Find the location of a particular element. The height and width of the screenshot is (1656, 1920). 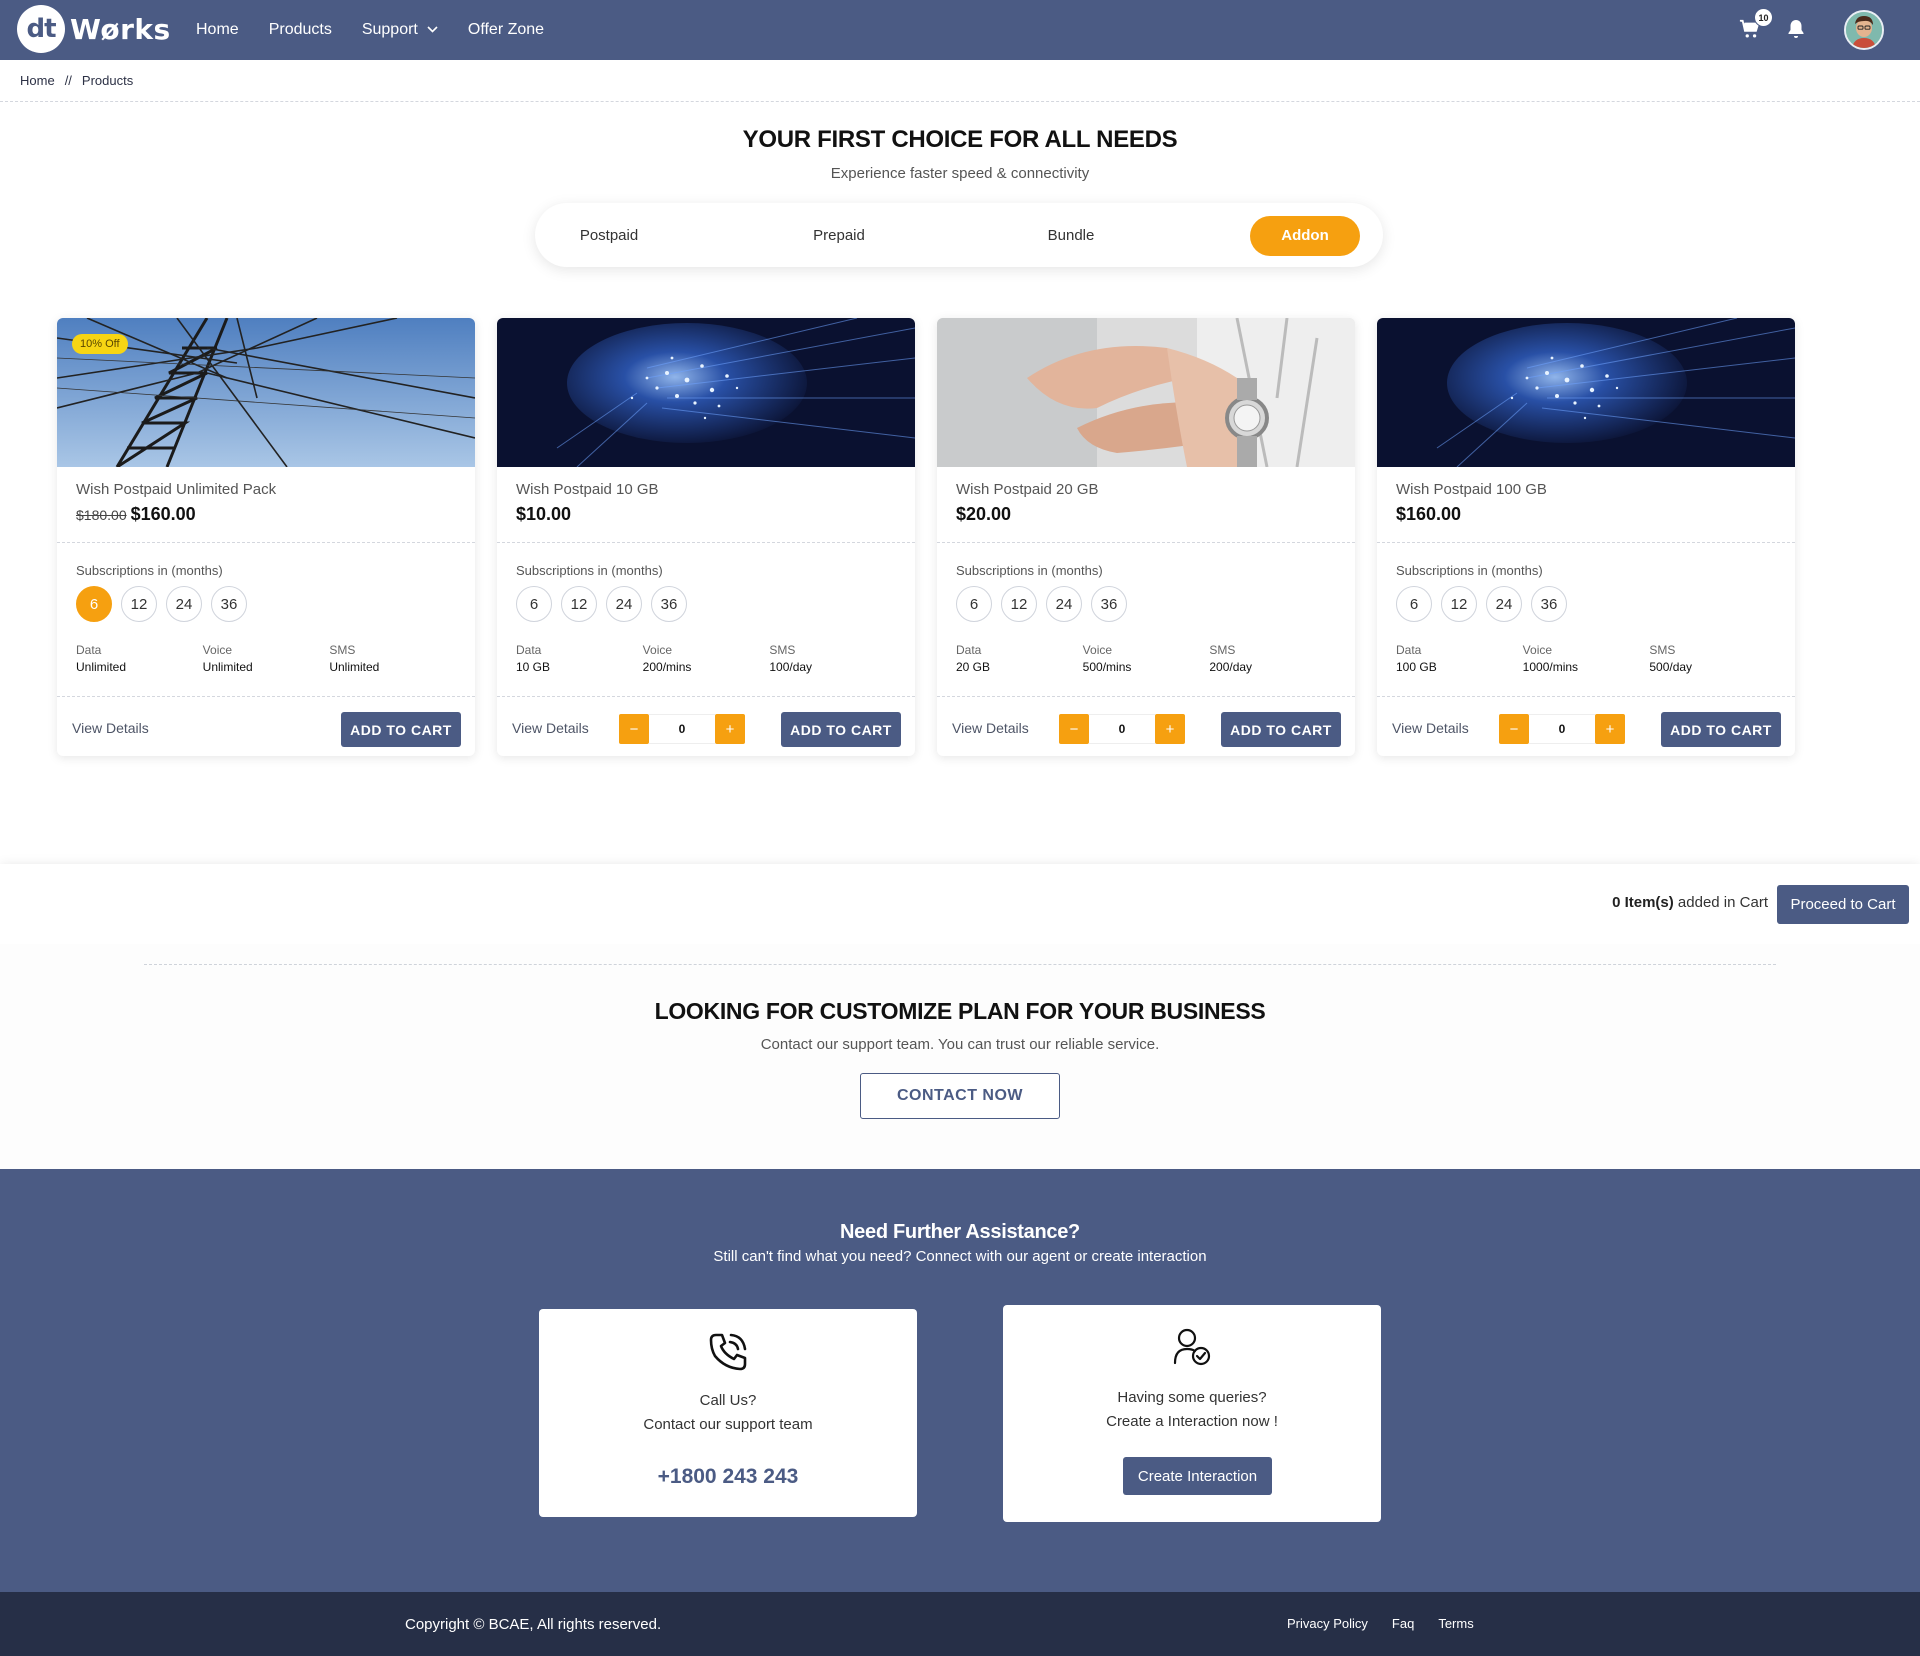

tab-bundle: Bundle is located at coordinates (1071, 236).